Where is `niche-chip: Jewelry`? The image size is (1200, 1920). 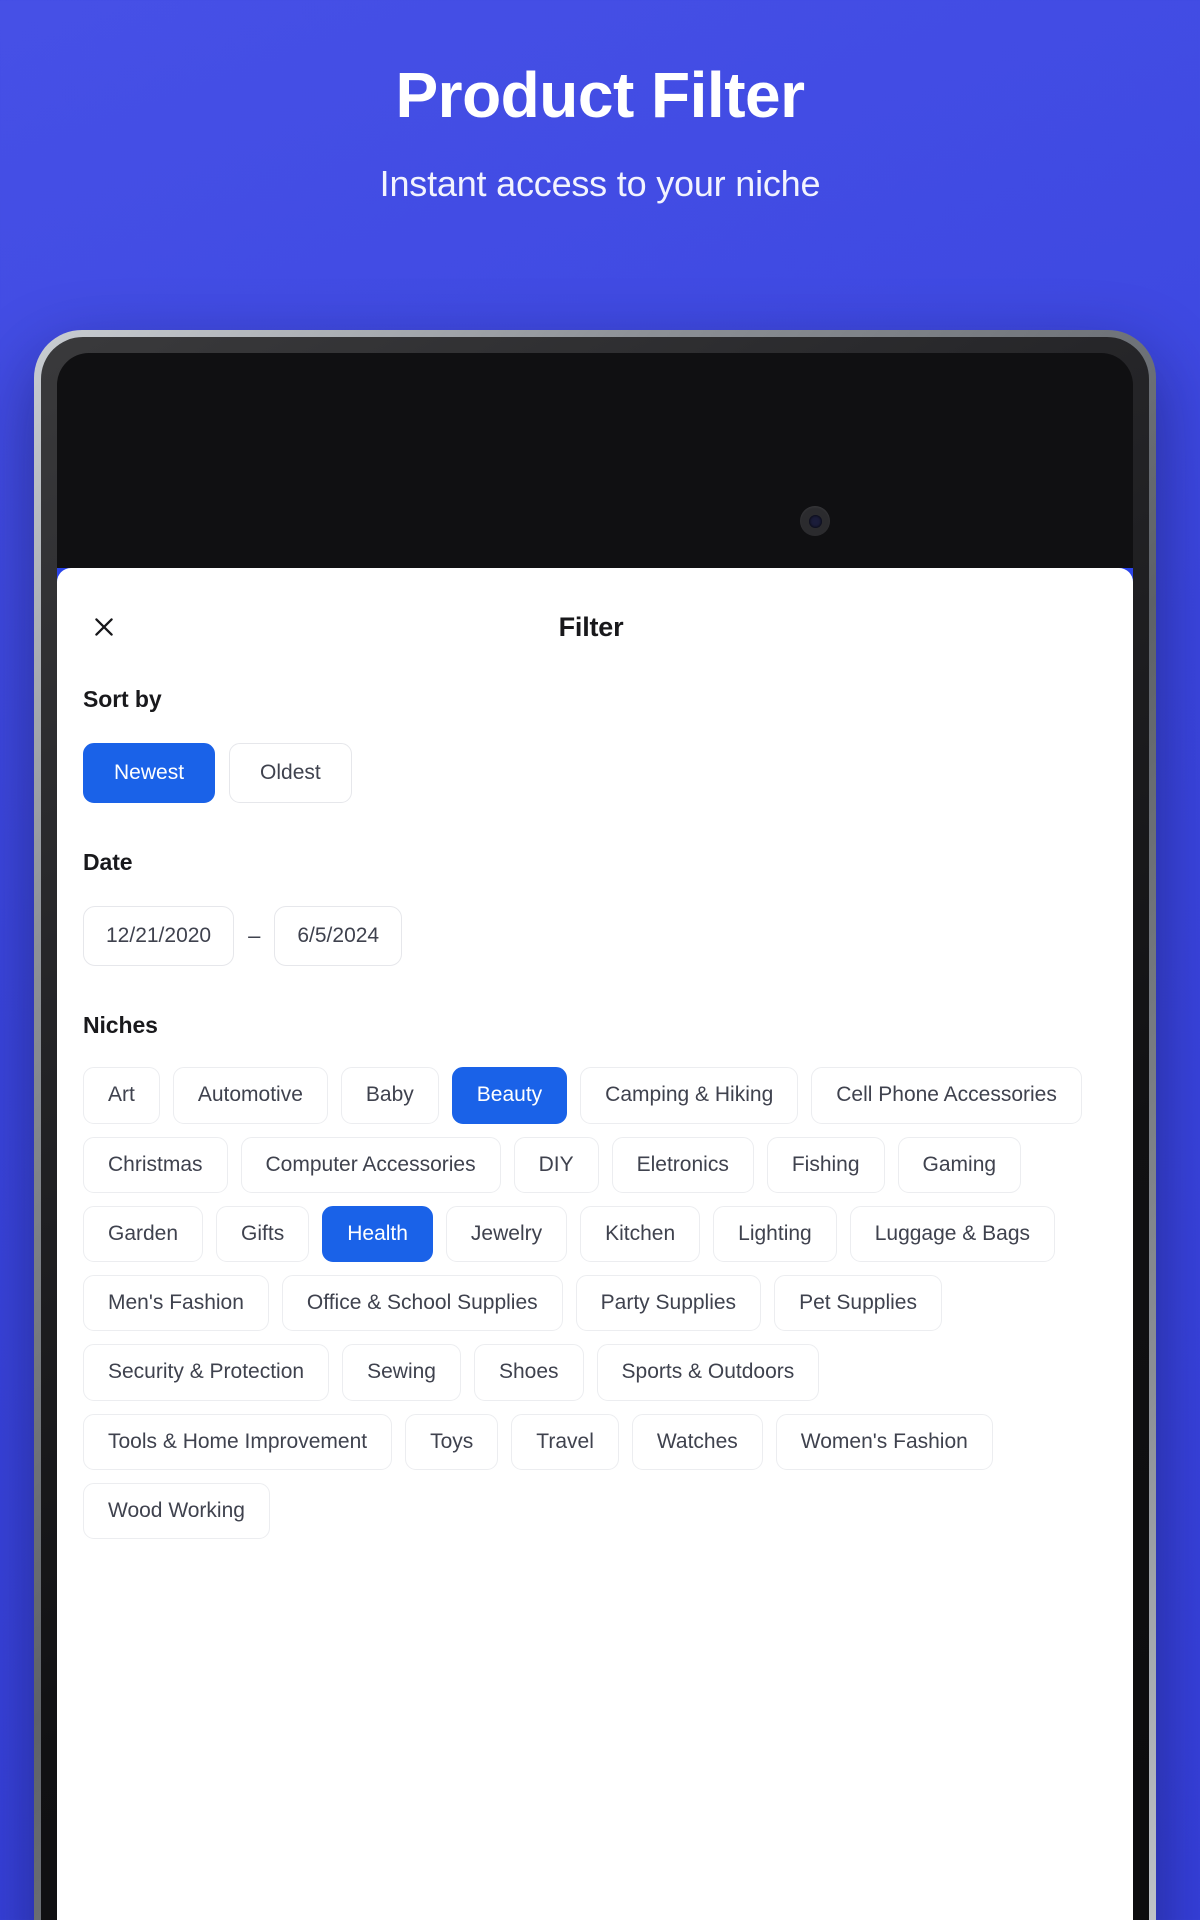 niche-chip: Jewelry is located at coordinates (506, 1233).